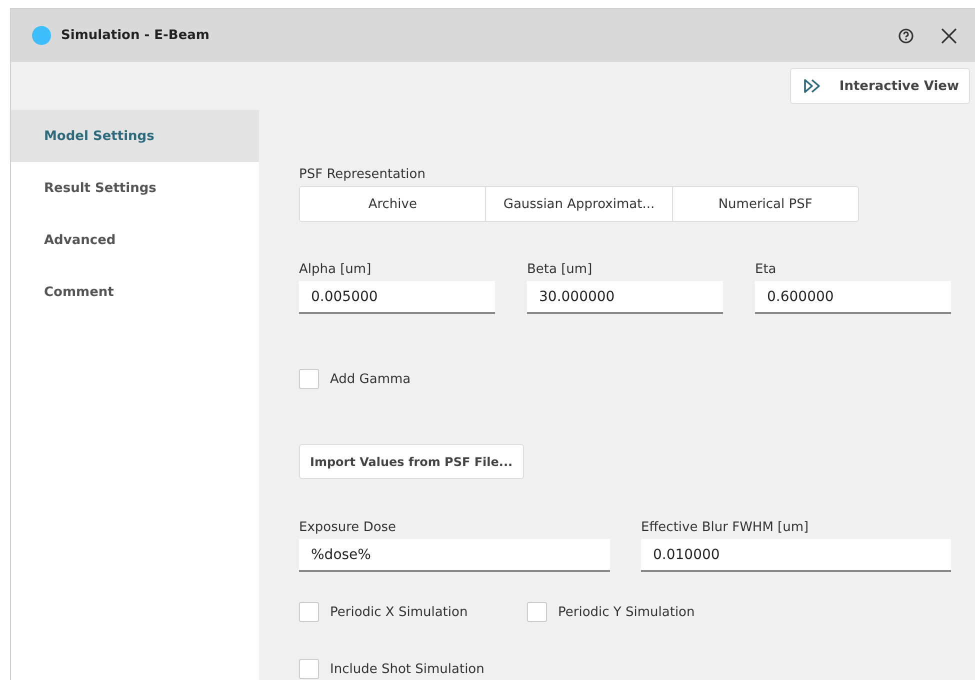 This screenshot has width=975, height=680. I want to click on field-label: Effective Blur FWHM [um], so click(725, 527).